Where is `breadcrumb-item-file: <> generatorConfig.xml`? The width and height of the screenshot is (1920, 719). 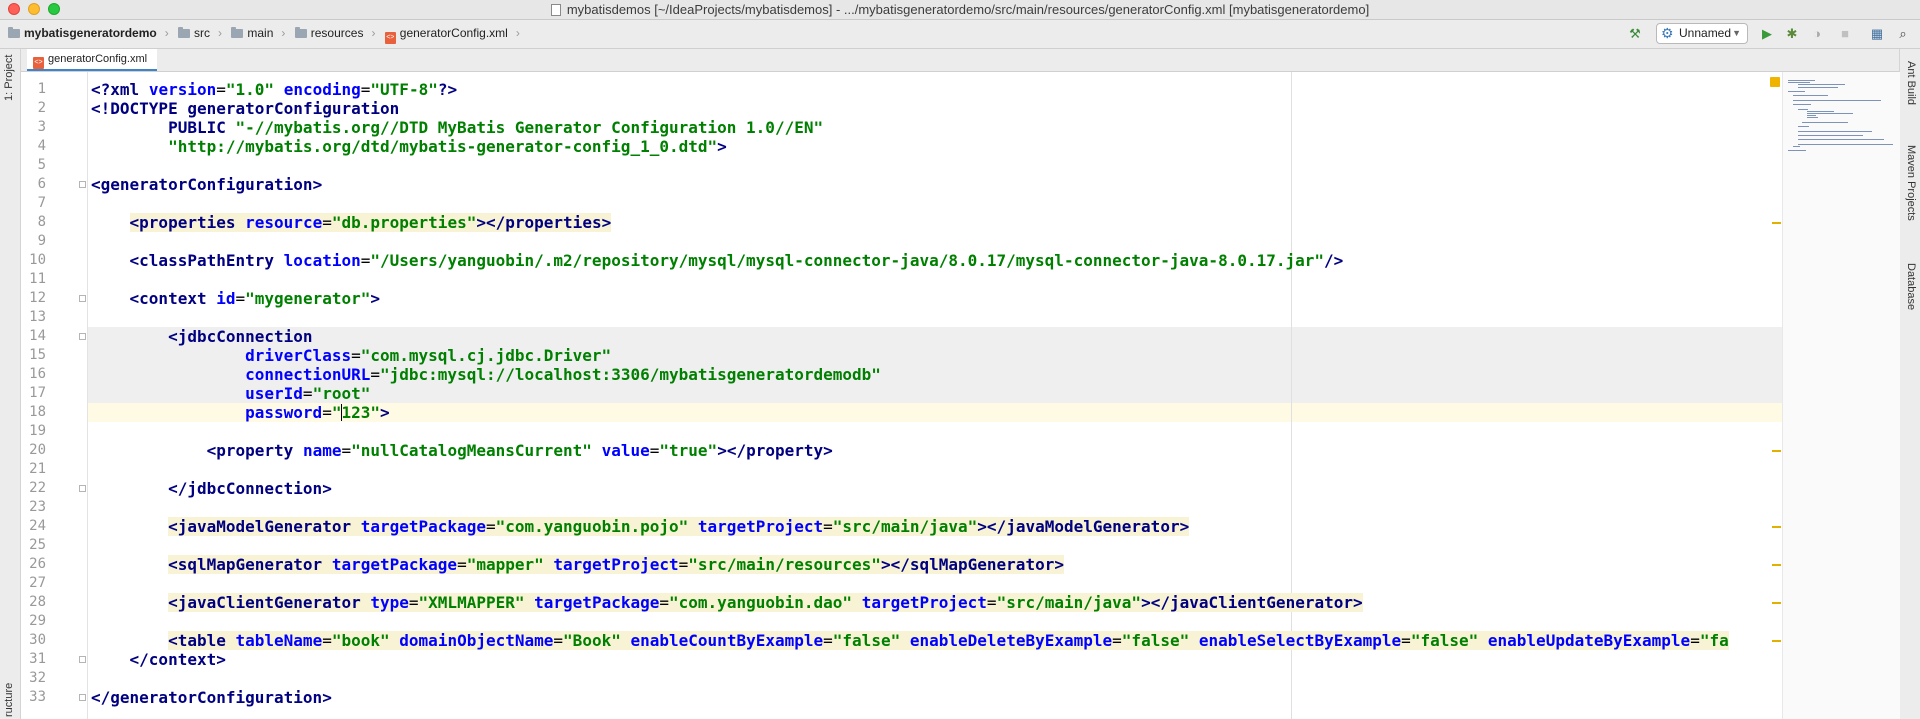
breadcrumb-item-file: <> generatorConfig.xml is located at coordinates (446, 35).